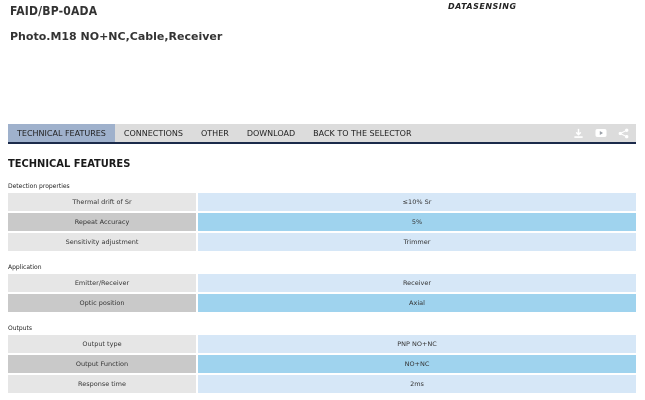  What do you see at coordinates (20, 328) in the screenshot?
I see `group-label: Outputs` at bounding box center [20, 328].